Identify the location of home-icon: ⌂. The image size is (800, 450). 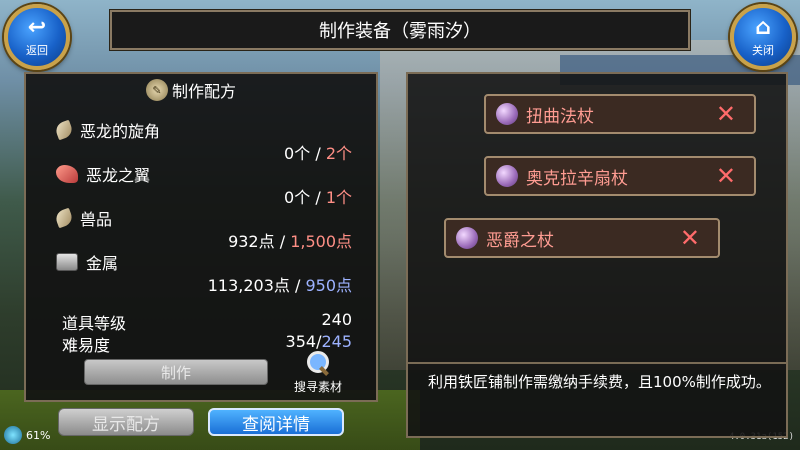
(763, 27).